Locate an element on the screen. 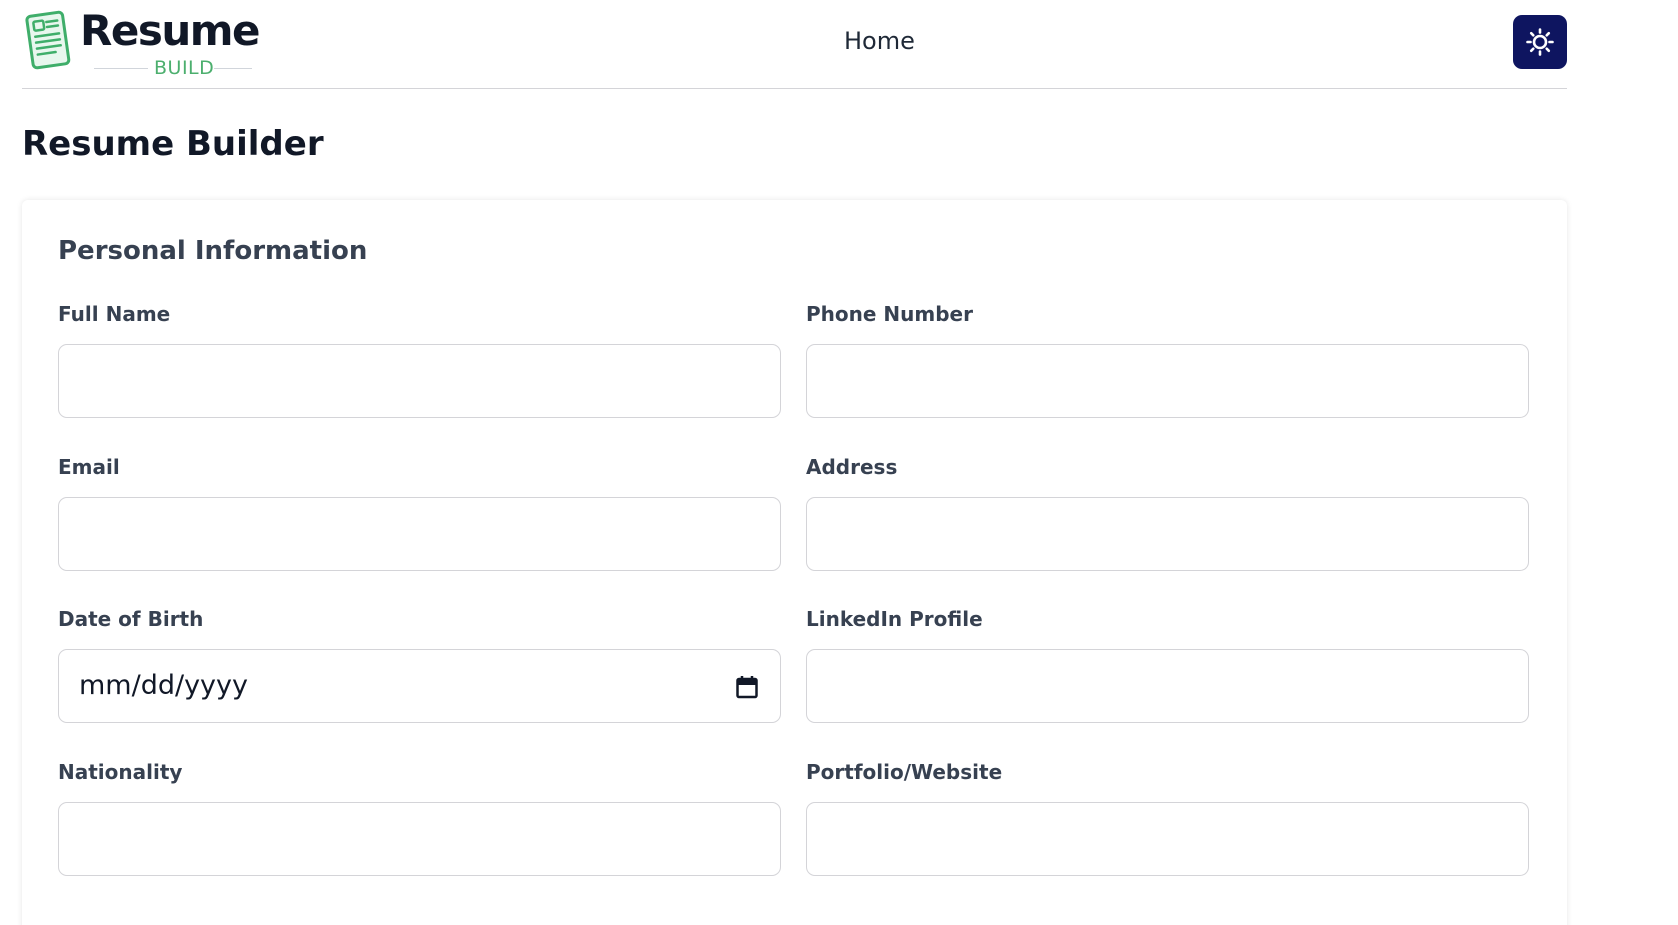  logo-subtitle: BUILD is located at coordinates (184, 68).